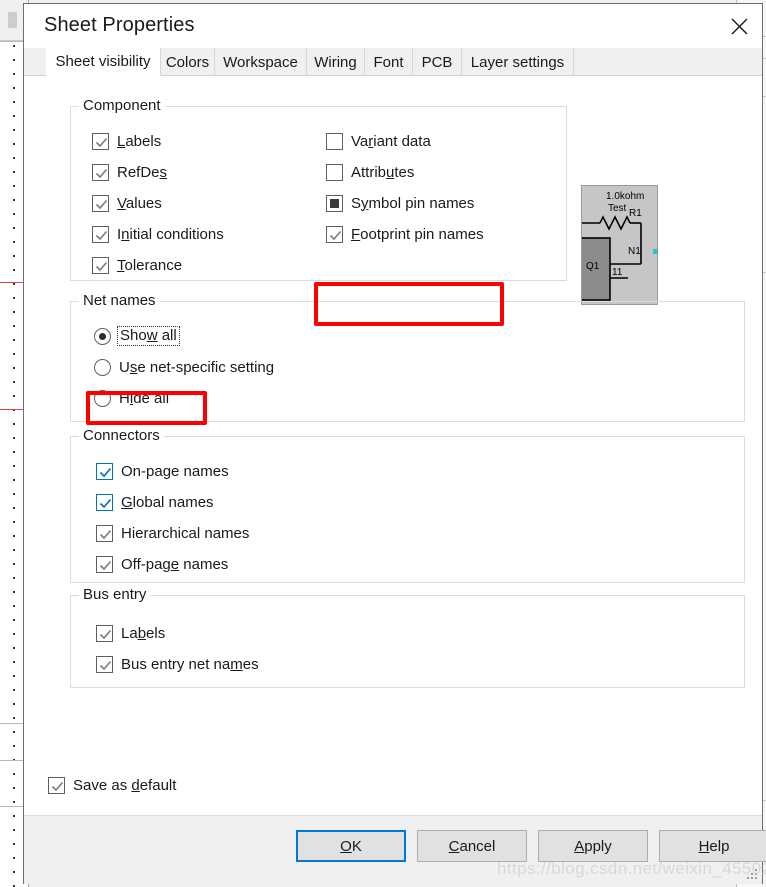 Image resolution: width=766 pixels, height=887 pixels. Describe the element at coordinates (129, 172) in the screenshot. I see `component-checkbox-refdes: RefDes` at that location.